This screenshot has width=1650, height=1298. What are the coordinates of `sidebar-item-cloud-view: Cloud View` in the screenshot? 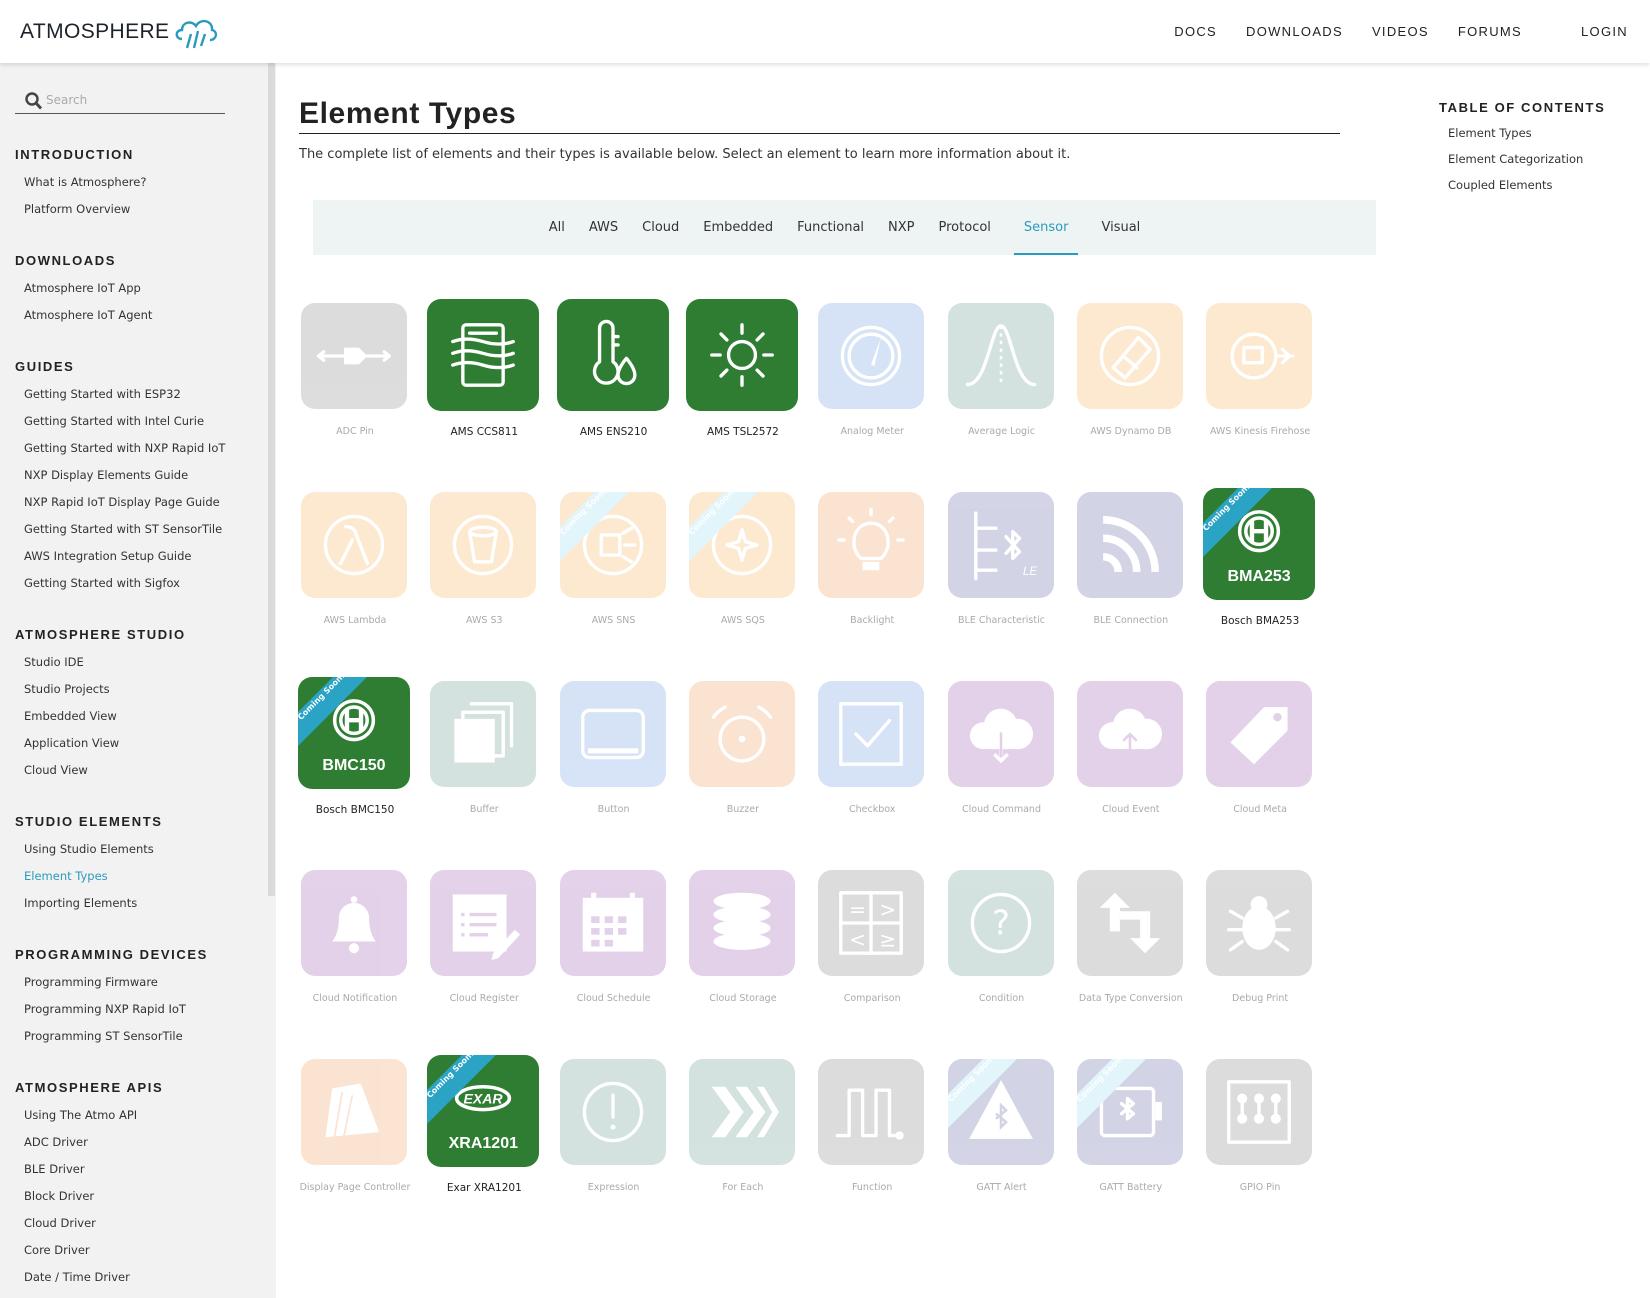 It's located at (56, 770).